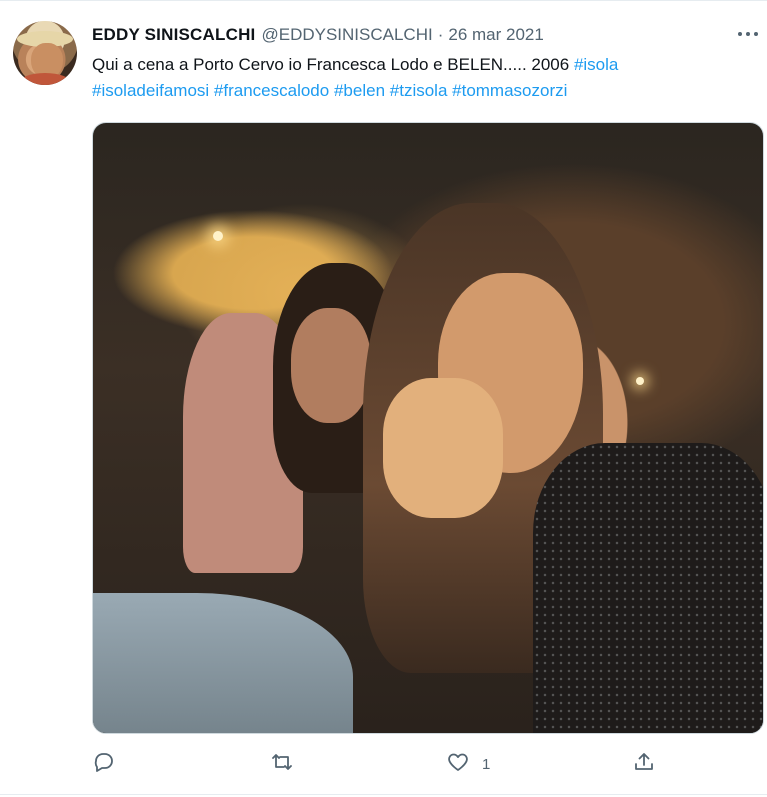  I want to click on hashtag-link: #belen, so click(359, 90).